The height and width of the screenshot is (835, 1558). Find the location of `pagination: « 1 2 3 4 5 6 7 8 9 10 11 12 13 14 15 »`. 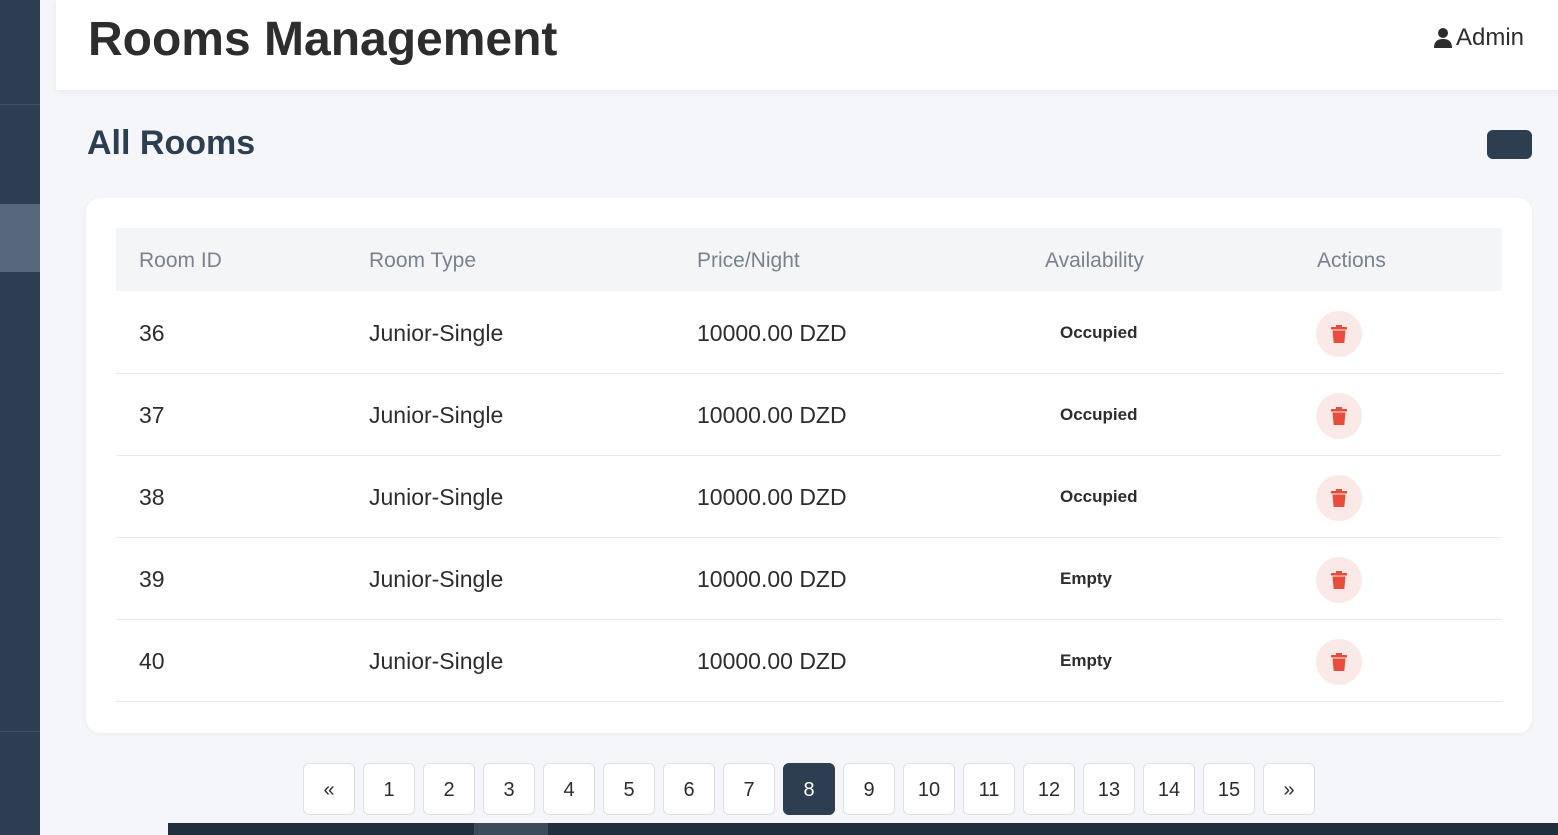

pagination: « 1 2 3 4 5 6 7 8 9 10 11 12 13 14 15 » is located at coordinates (809, 789).